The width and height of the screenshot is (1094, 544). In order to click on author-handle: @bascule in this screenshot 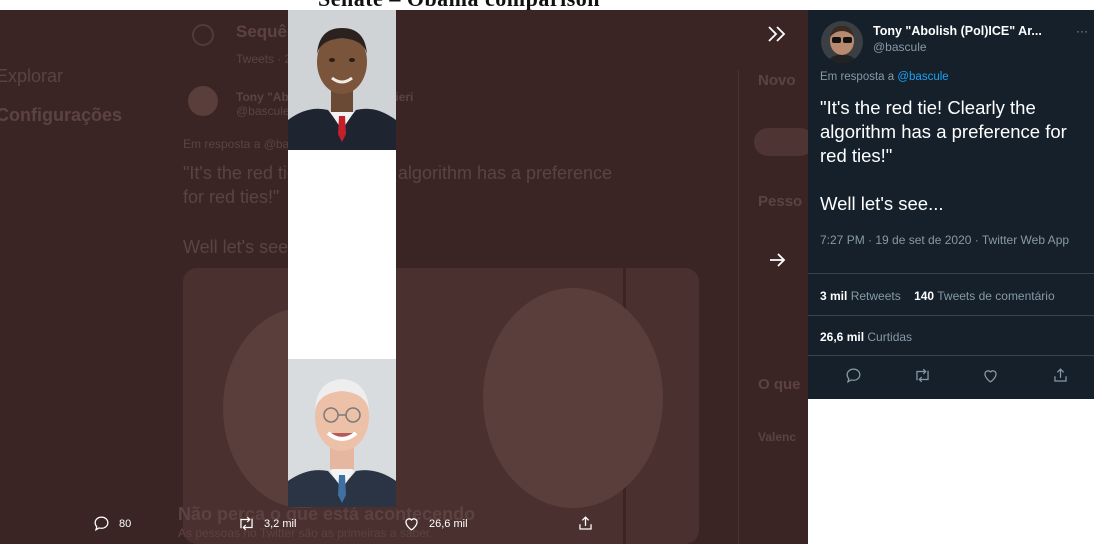, I will do `click(263, 111)`.